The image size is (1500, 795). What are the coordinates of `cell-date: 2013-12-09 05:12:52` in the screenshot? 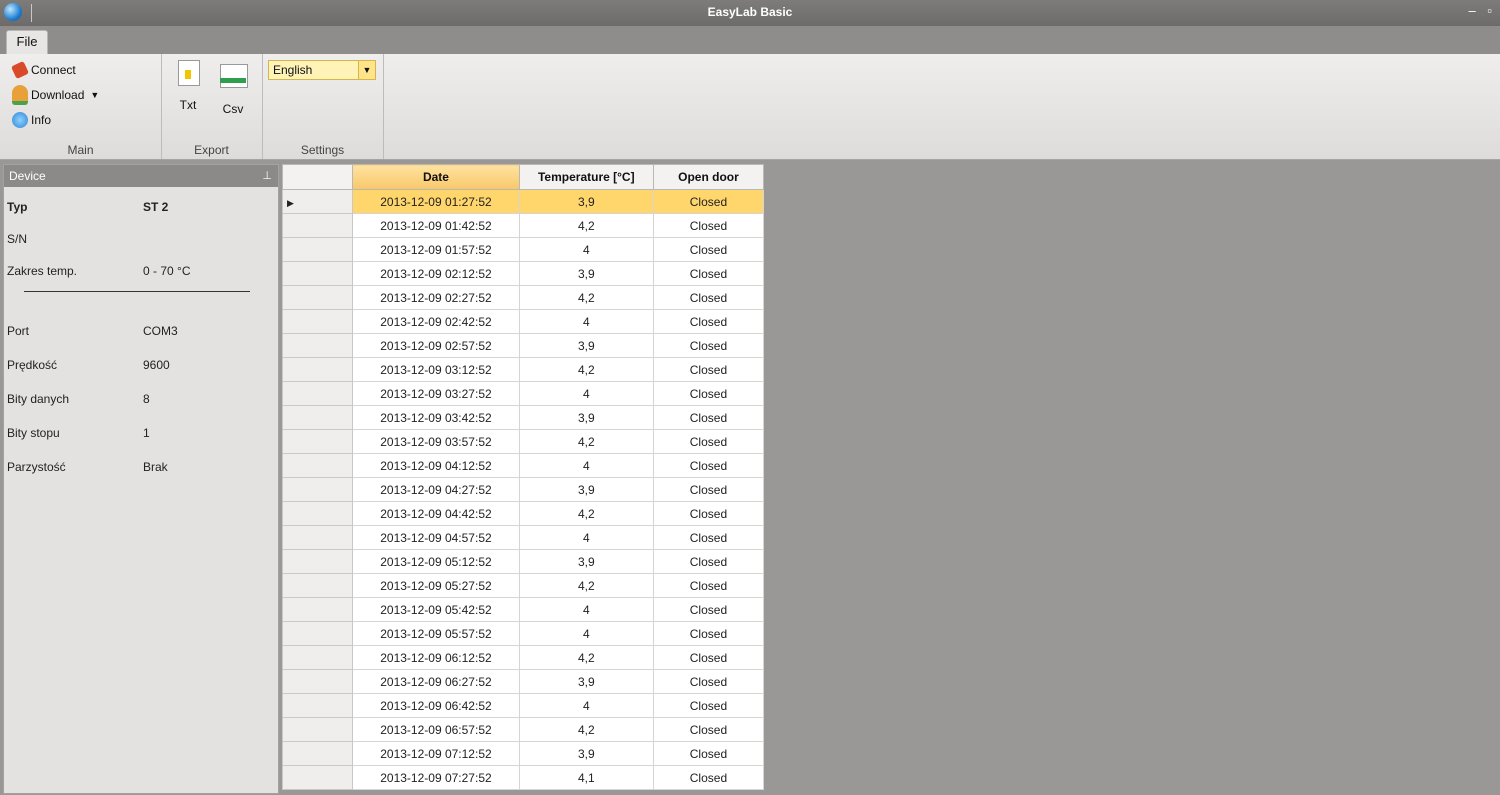 It's located at (436, 561).